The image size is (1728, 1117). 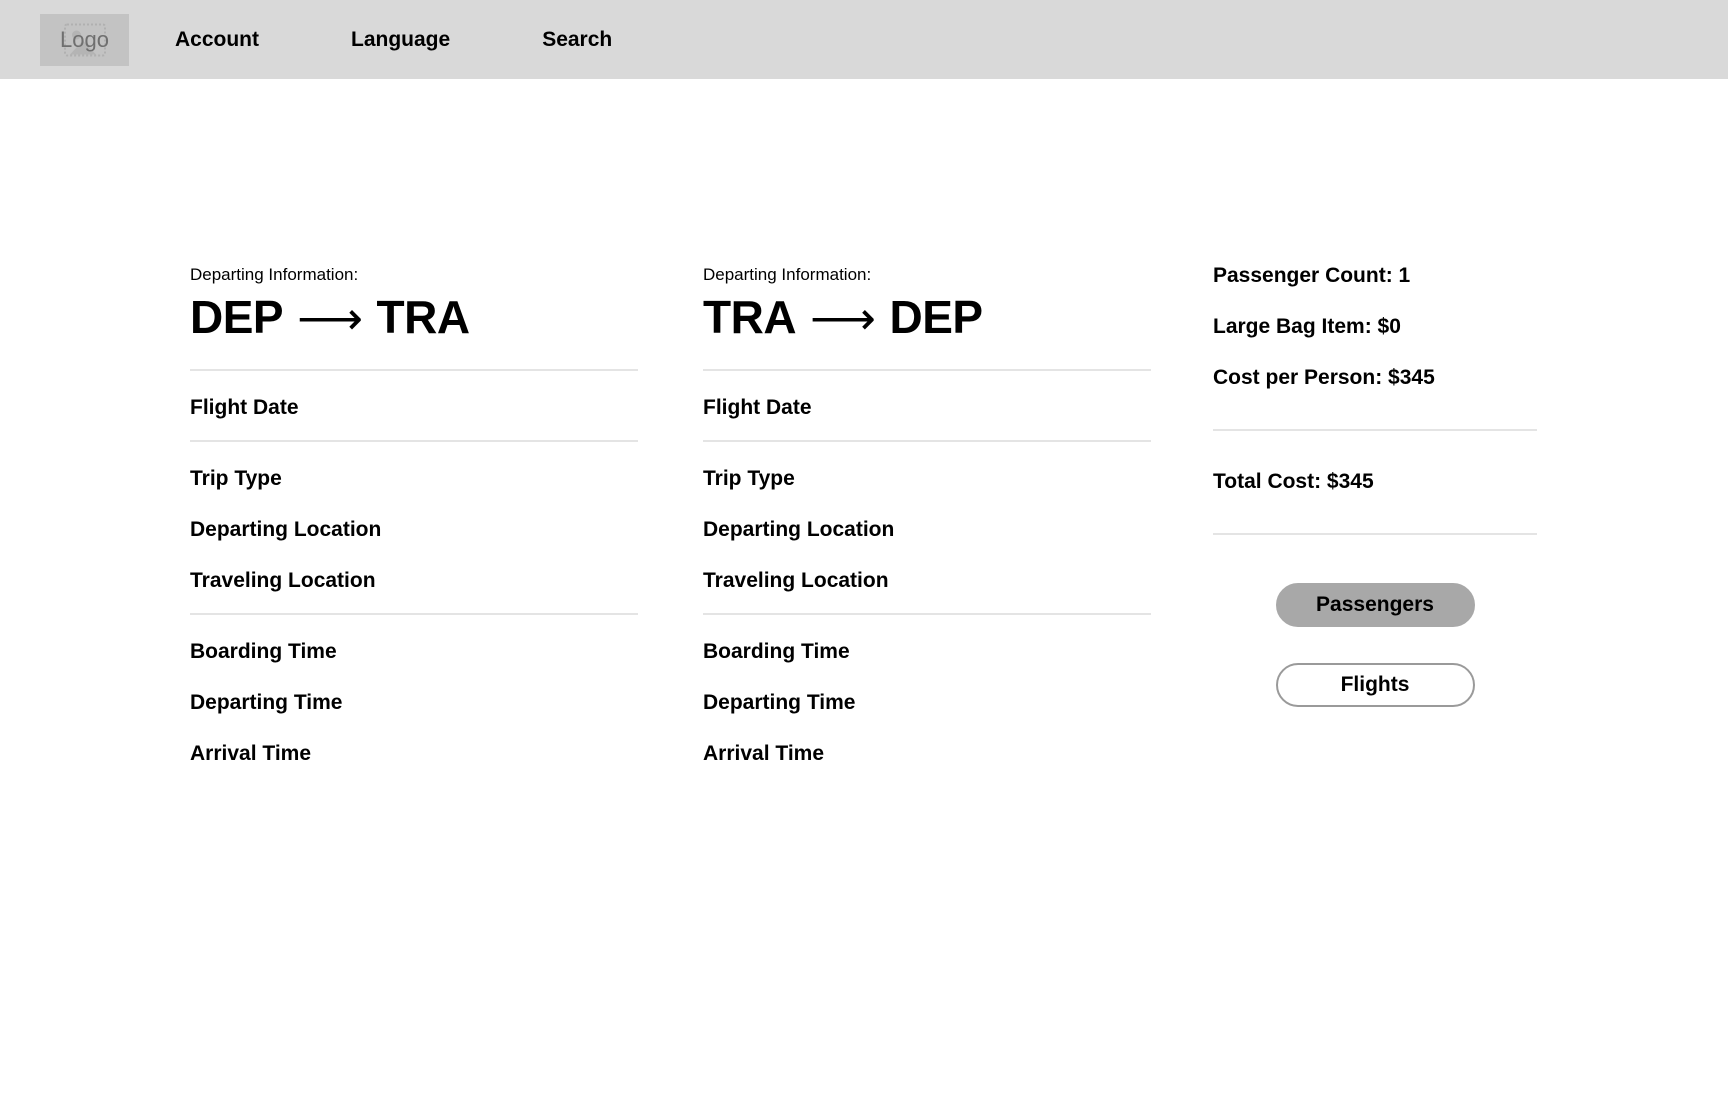 What do you see at coordinates (1307, 326) in the screenshot?
I see `large-bag-item-line: Large Bag Item: $0` at bounding box center [1307, 326].